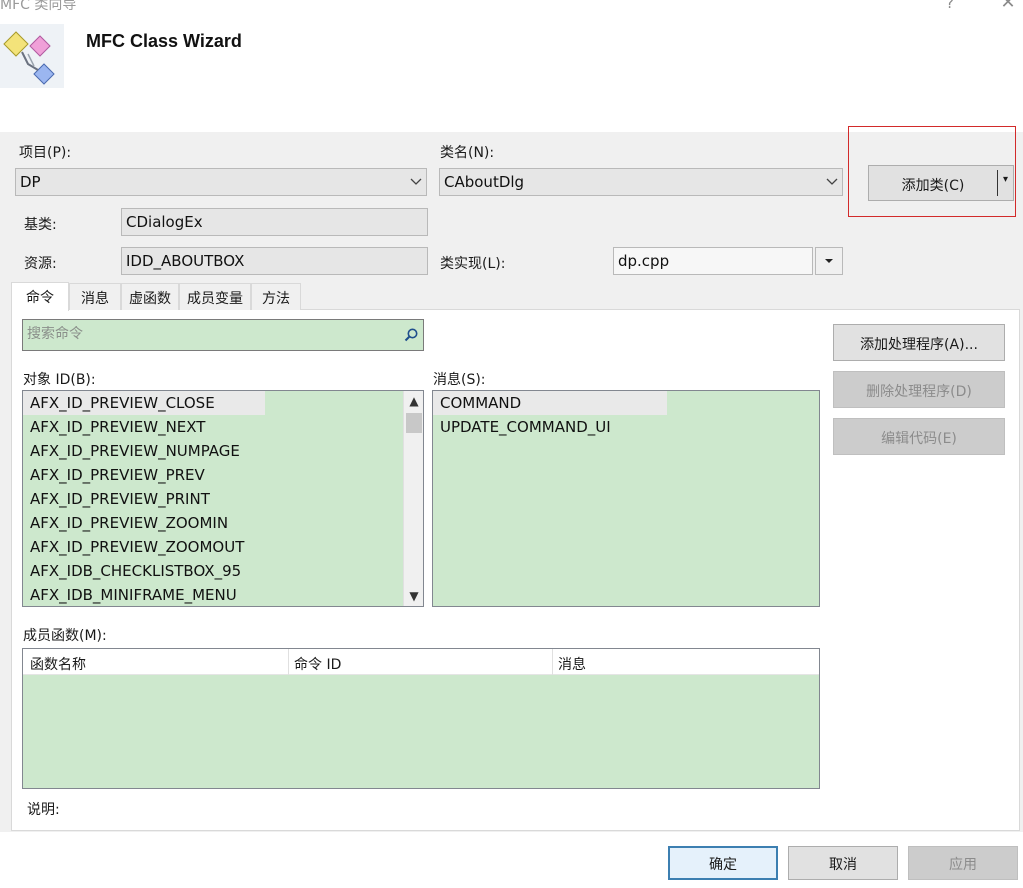 Image resolution: width=1023 pixels, height=888 pixels. Describe the element at coordinates (65, 636) in the screenshot. I see `member-functions-label: 成员函数(M):` at that location.